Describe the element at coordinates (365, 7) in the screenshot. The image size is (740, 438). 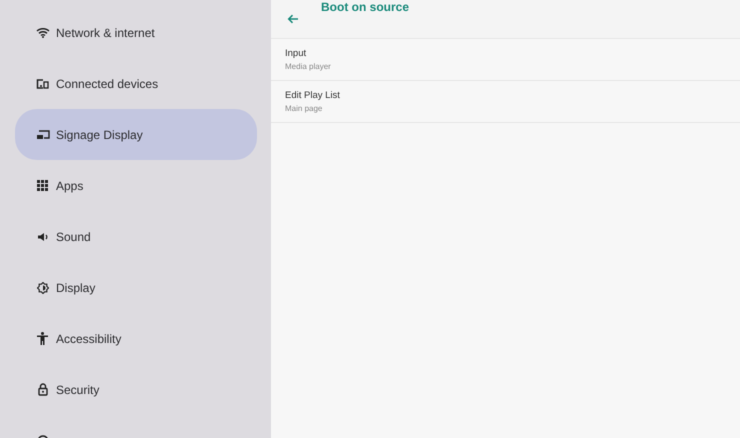
I see `page-title: Boot on source` at that location.